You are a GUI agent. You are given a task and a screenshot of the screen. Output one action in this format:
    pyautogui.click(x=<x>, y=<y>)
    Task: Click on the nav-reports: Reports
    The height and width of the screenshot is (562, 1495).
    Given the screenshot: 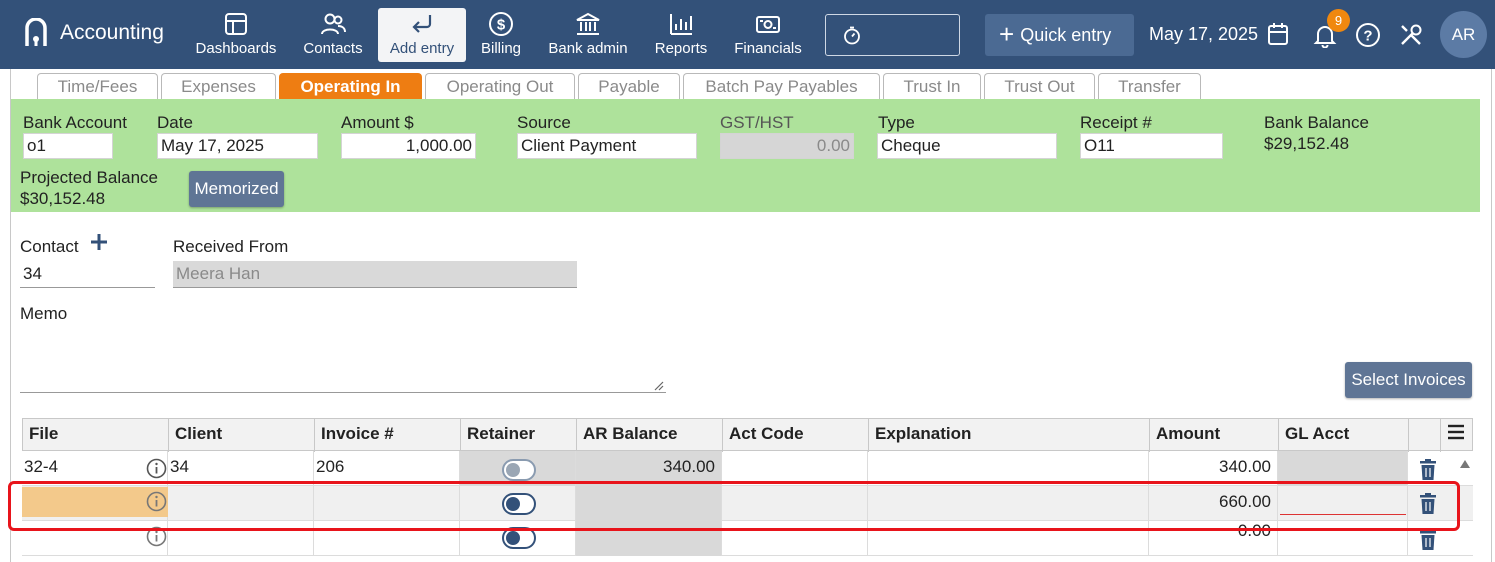 What is the action you would take?
    pyautogui.click(x=681, y=35)
    